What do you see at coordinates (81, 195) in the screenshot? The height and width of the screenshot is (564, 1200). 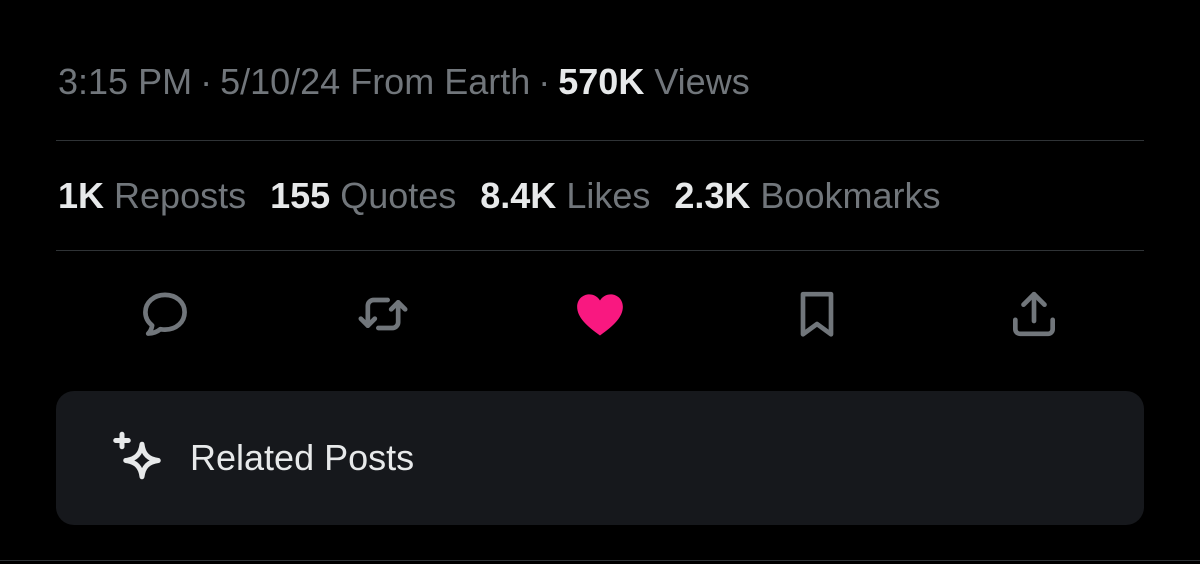 I see `reposts-count: 1K` at bounding box center [81, 195].